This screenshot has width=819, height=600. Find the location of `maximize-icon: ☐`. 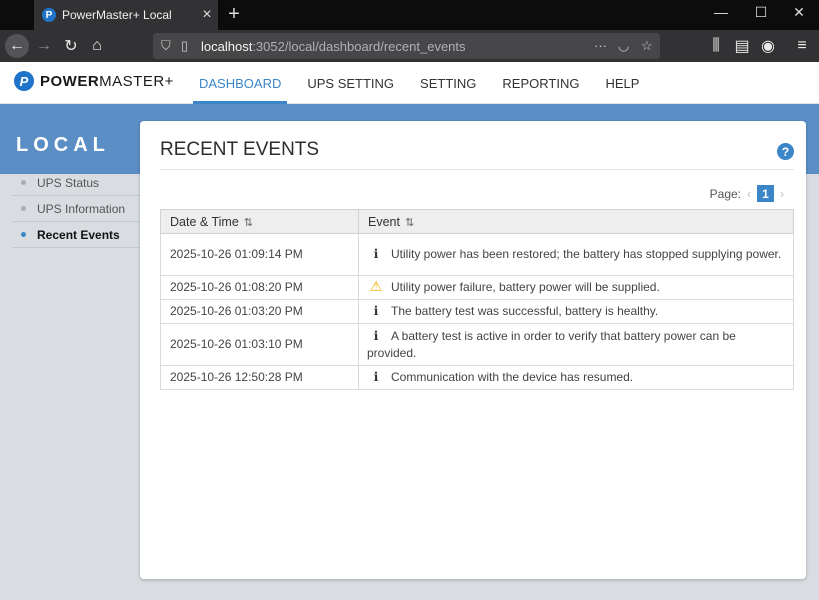

maximize-icon: ☐ is located at coordinates (761, 12).